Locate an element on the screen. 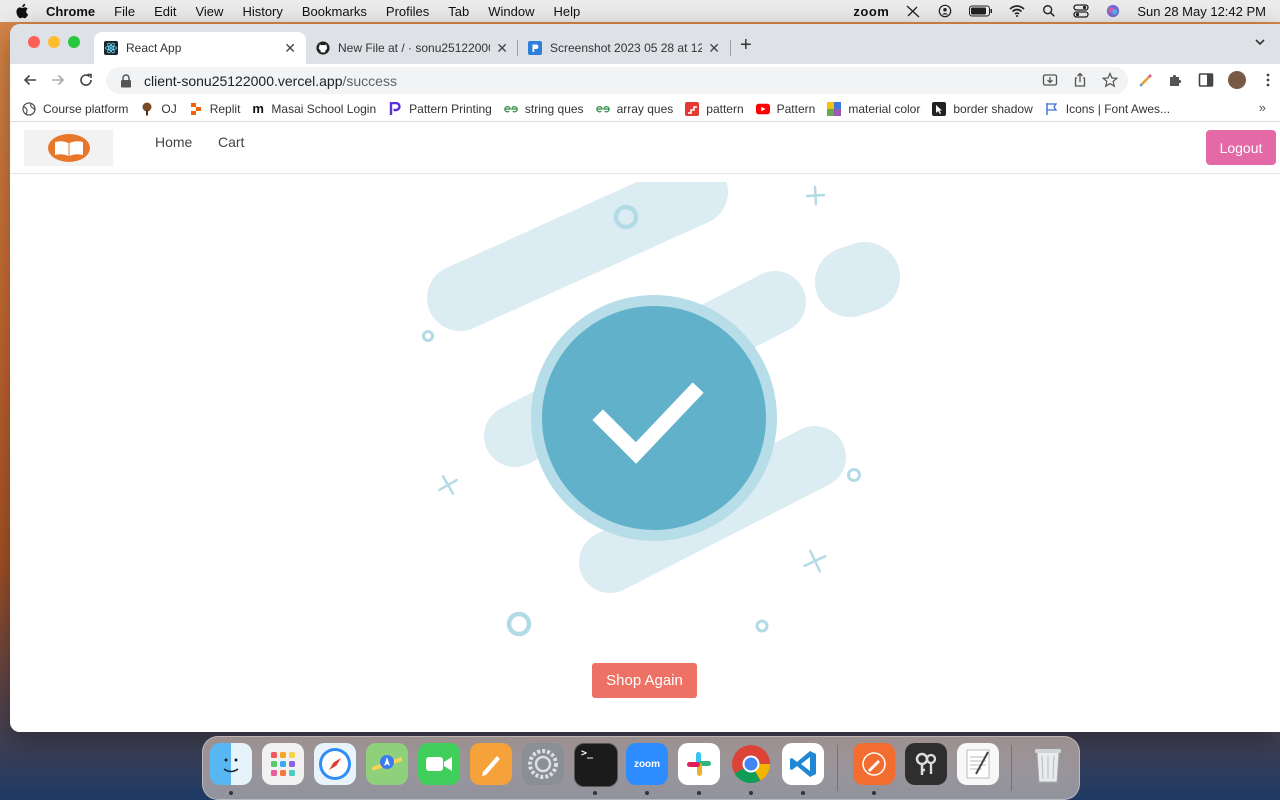  minimize-window-button is located at coordinates (54, 42).